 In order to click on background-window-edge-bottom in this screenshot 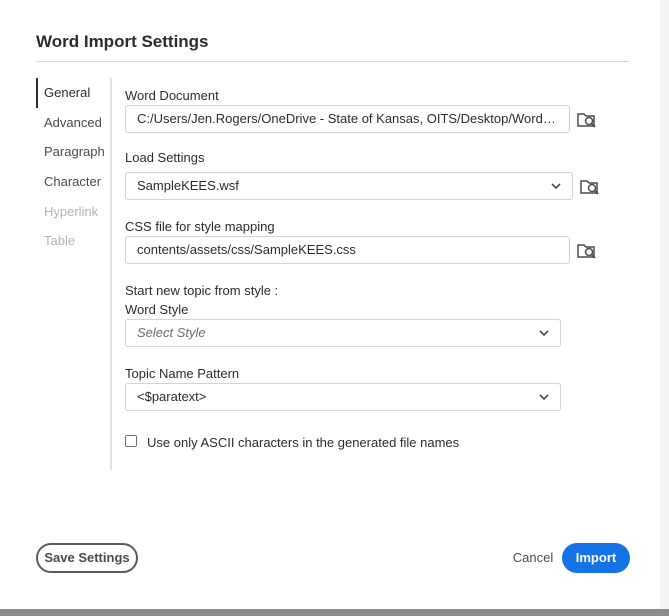, I will do `click(334, 612)`.